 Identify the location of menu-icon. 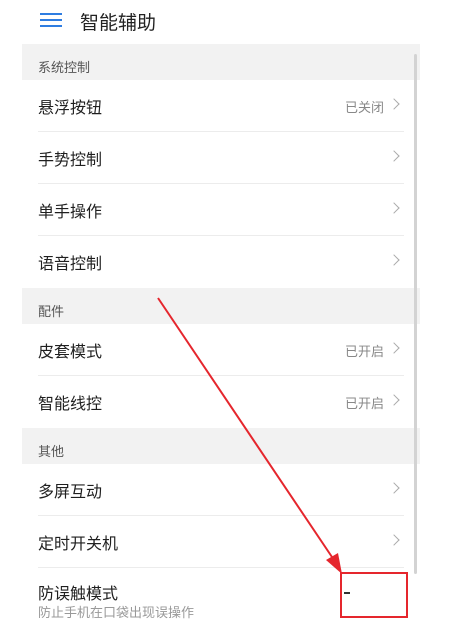
(51, 20).